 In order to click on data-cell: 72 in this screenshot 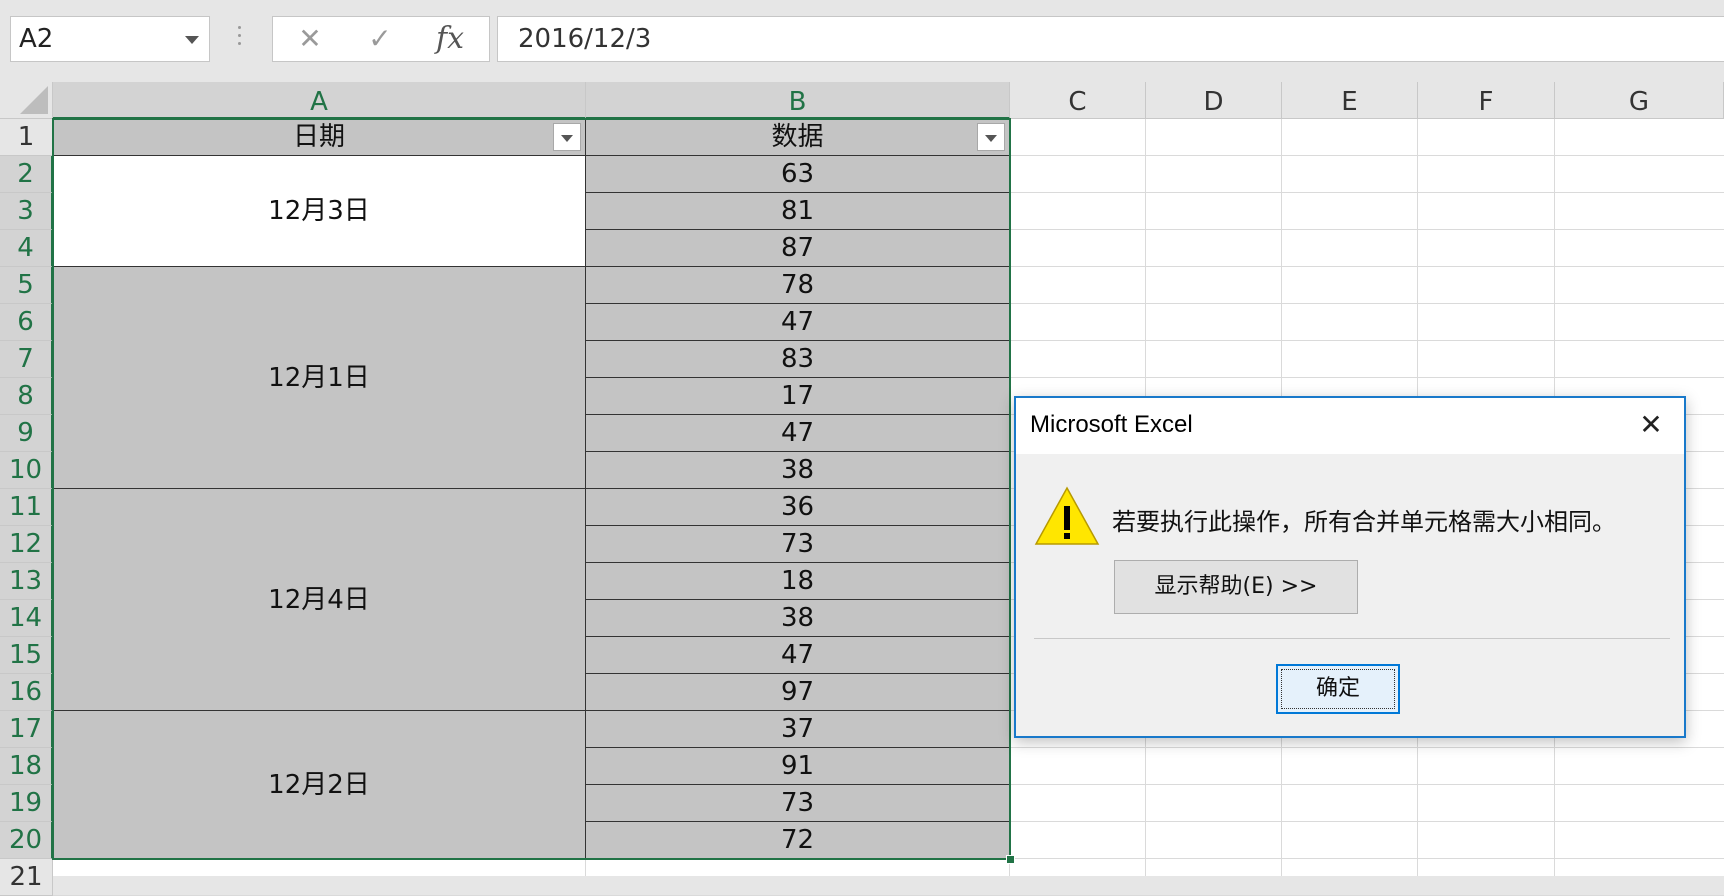, I will do `click(798, 840)`.